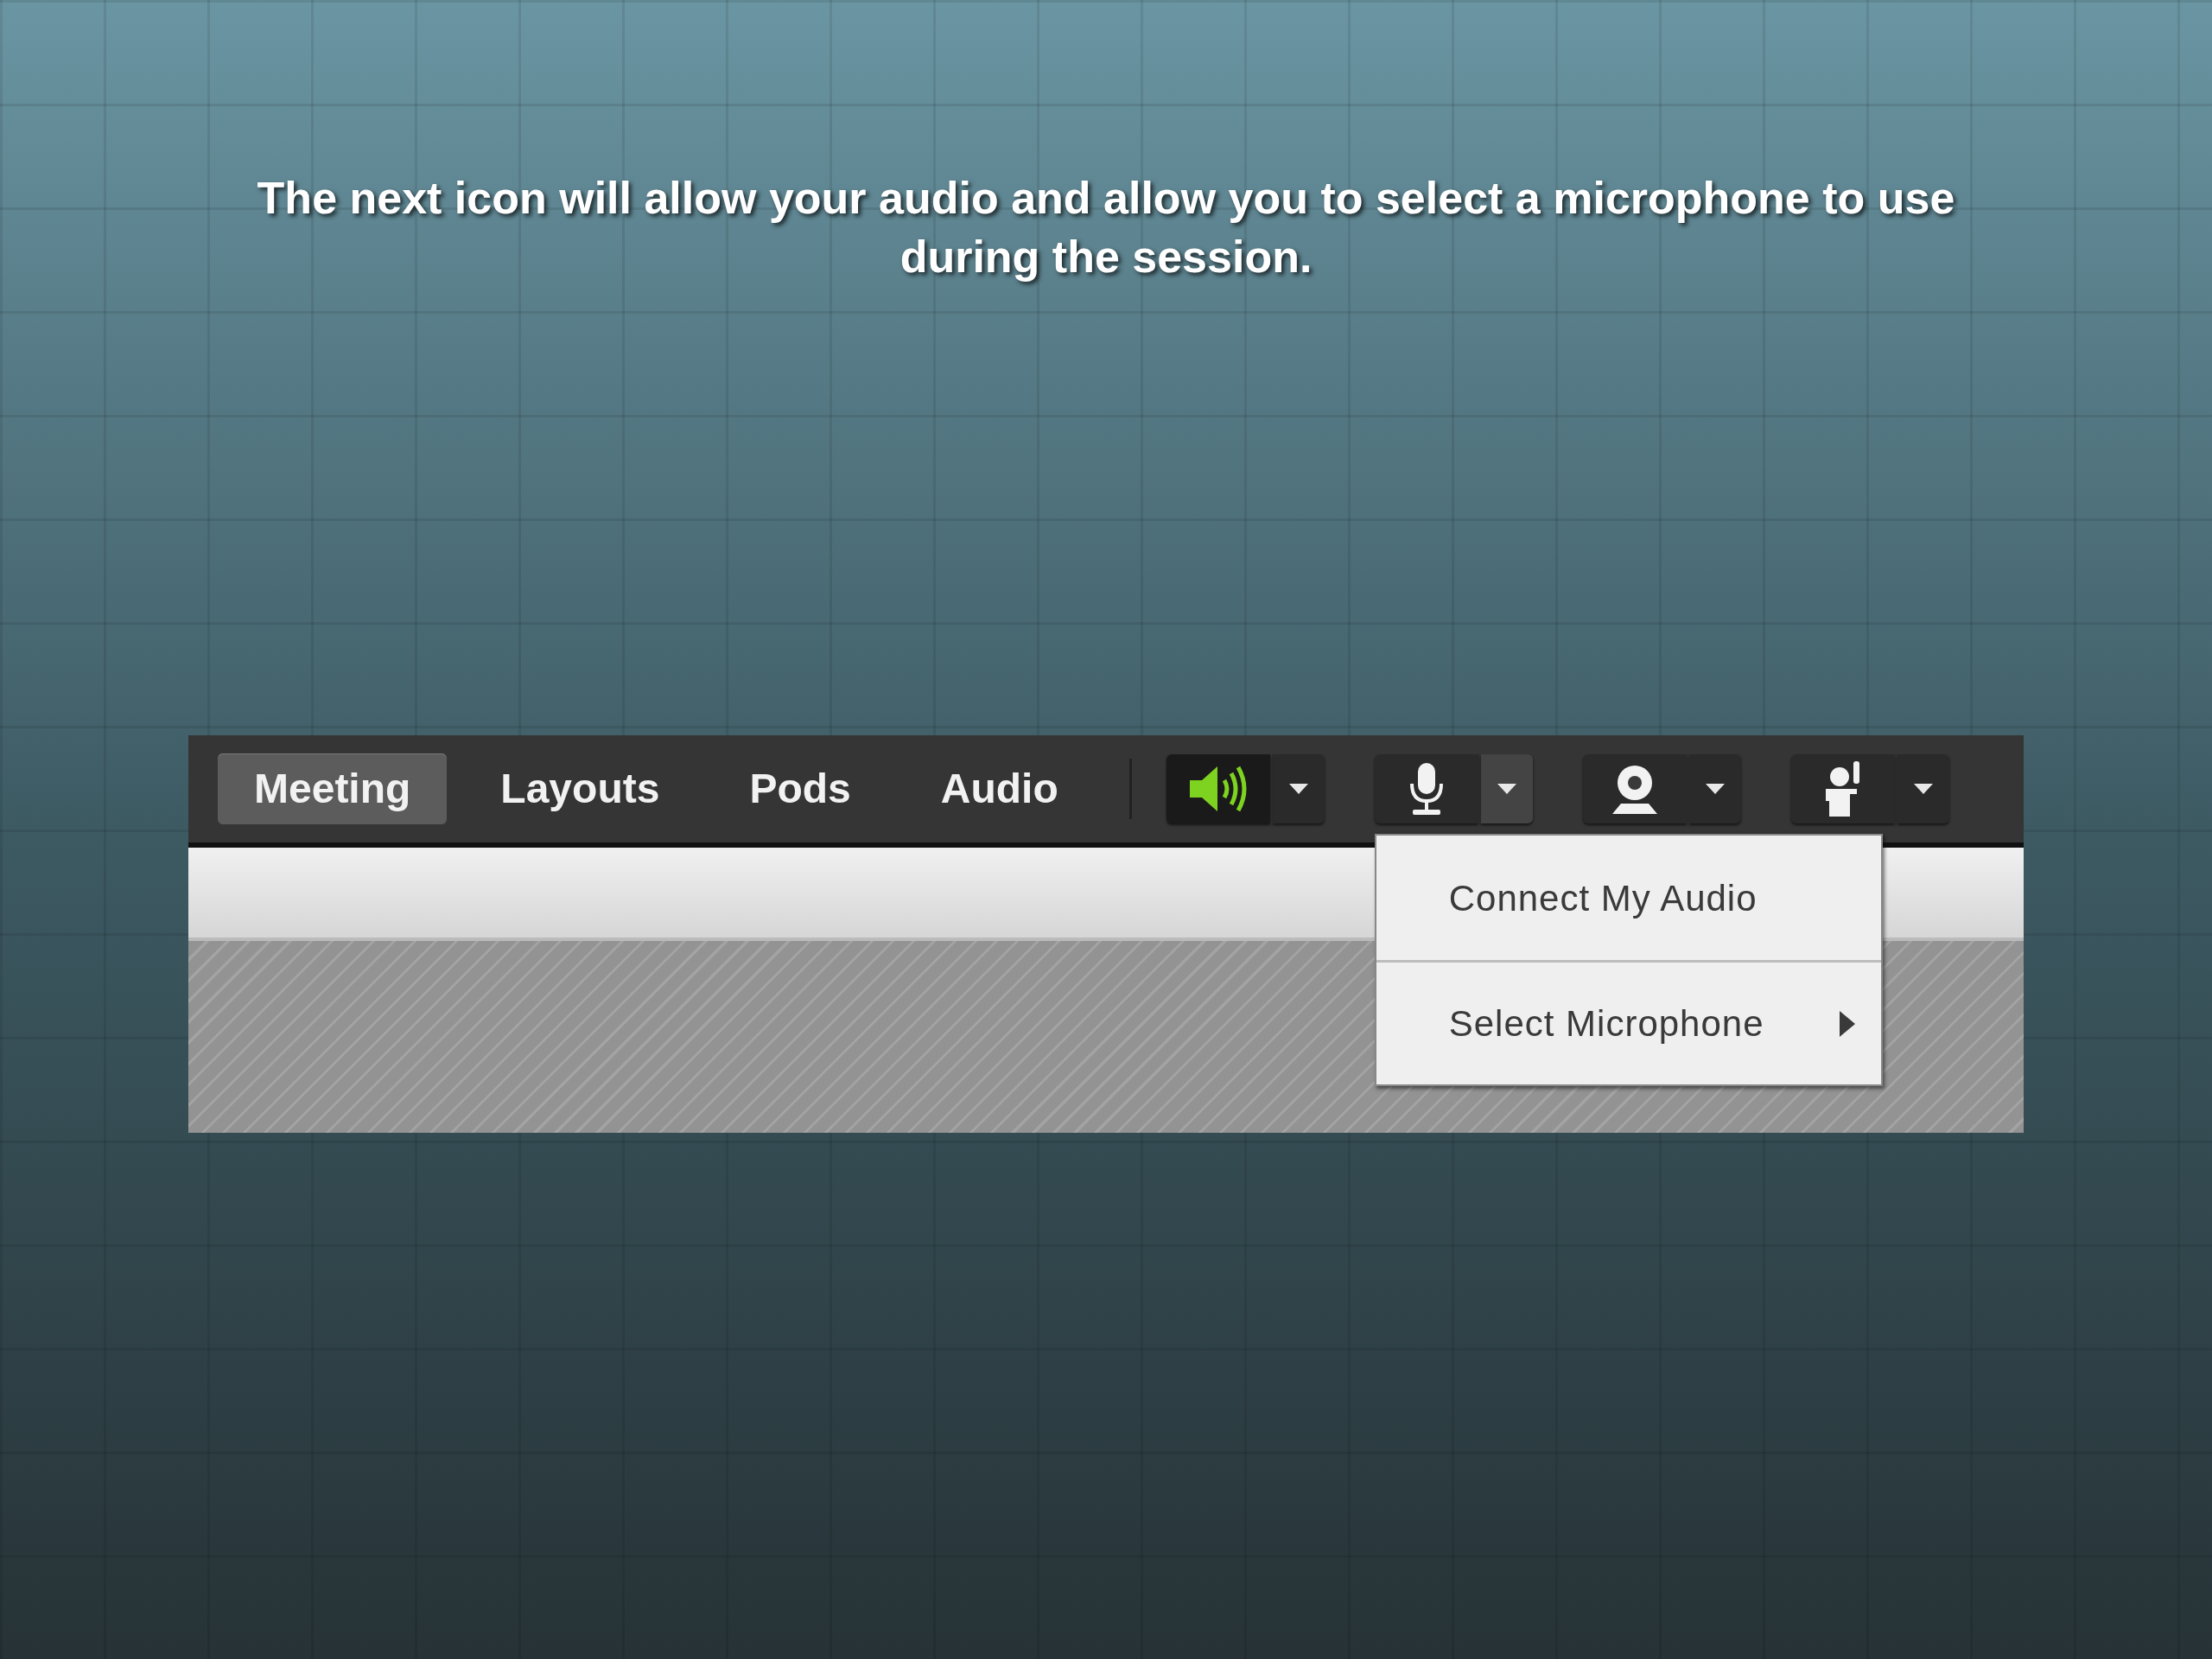  Describe the element at coordinates (1628, 1023) in the screenshot. I see `menu-item: Select Microphone` at that location.